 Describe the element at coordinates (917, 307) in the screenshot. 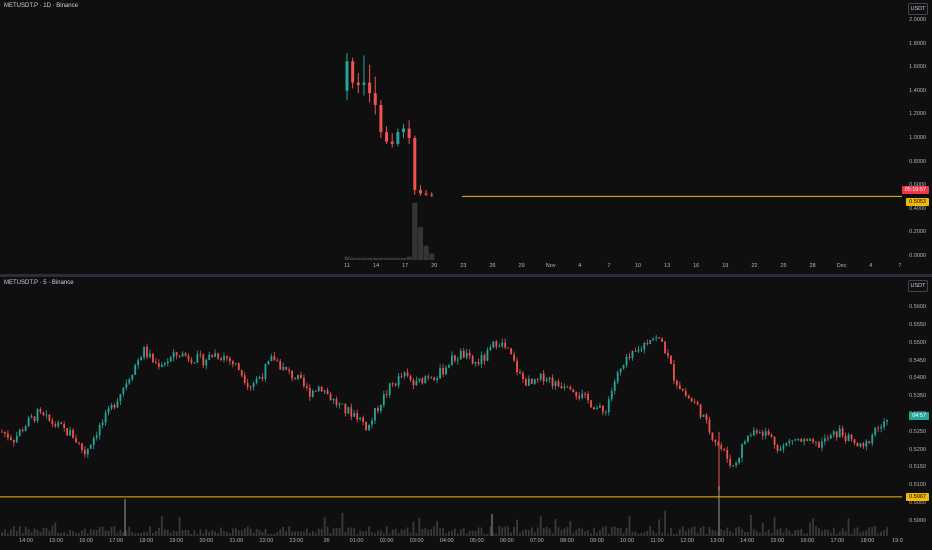

I see `intraday-price-tick: 0.5600` at that location.